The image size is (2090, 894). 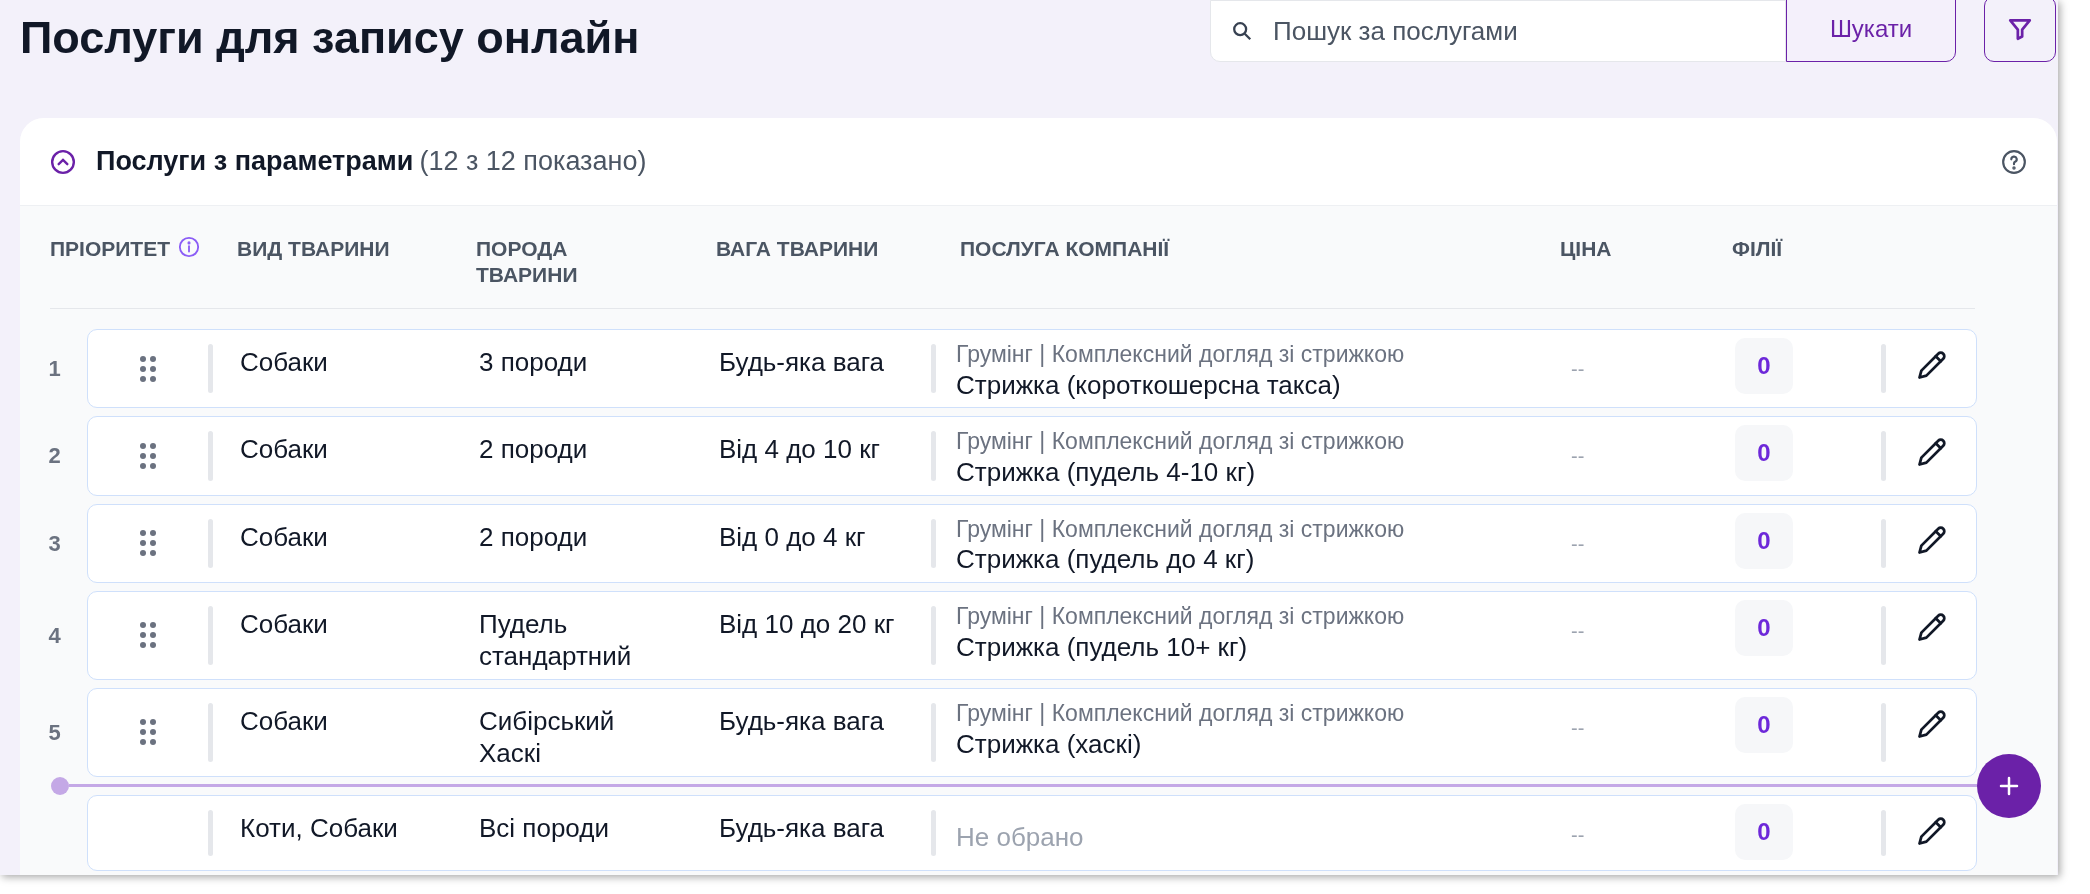 I want to click on search-input: Пошук за послугами, so click(x=1529, y=31).